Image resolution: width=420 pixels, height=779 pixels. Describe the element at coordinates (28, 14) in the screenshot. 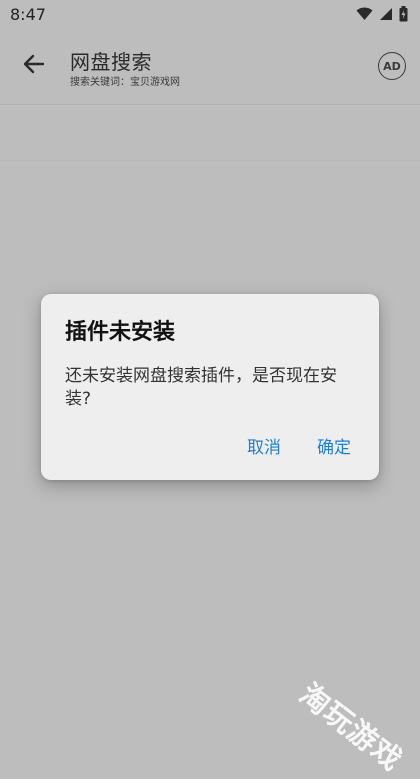

I see `status-time: 8:47` at that location.